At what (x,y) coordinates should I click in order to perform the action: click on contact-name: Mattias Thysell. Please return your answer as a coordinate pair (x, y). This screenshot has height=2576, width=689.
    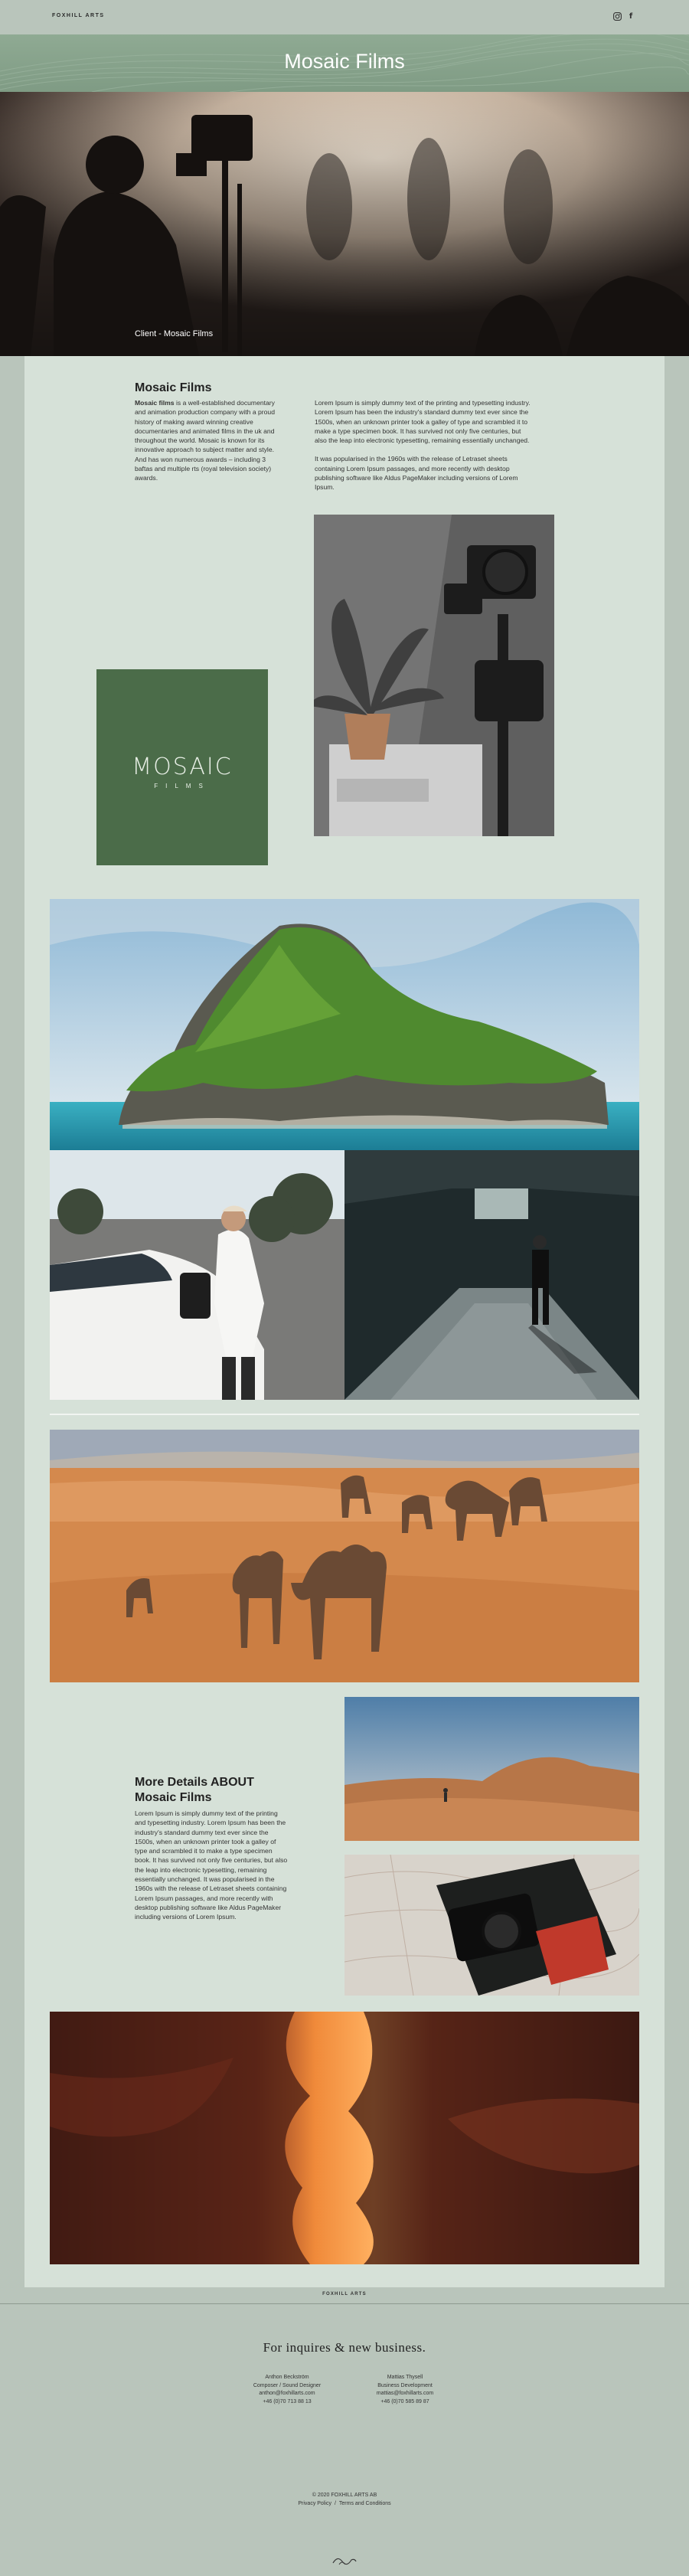
    Looking at the image, I should click on (405, 2377).